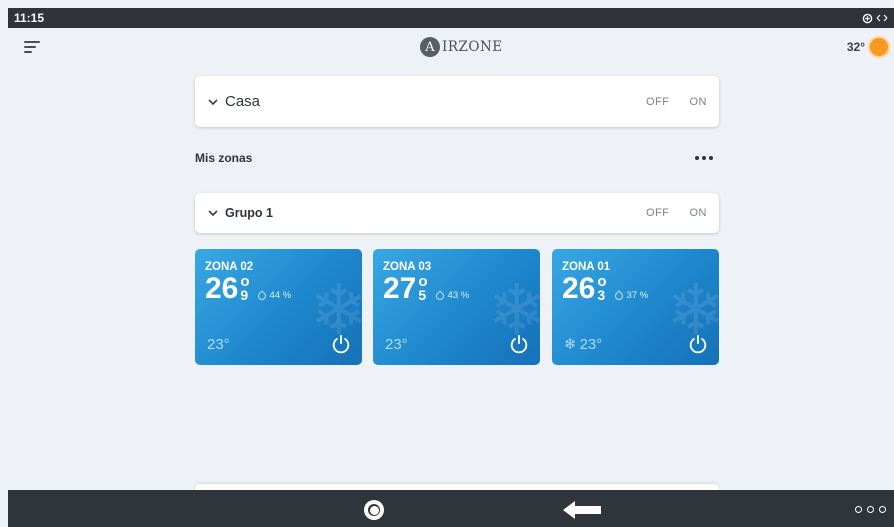  What do you see at coordinates (249, 213) in the screenshot?
I see `grupo-title: Grupo 1` at bounding box center [249, 213].